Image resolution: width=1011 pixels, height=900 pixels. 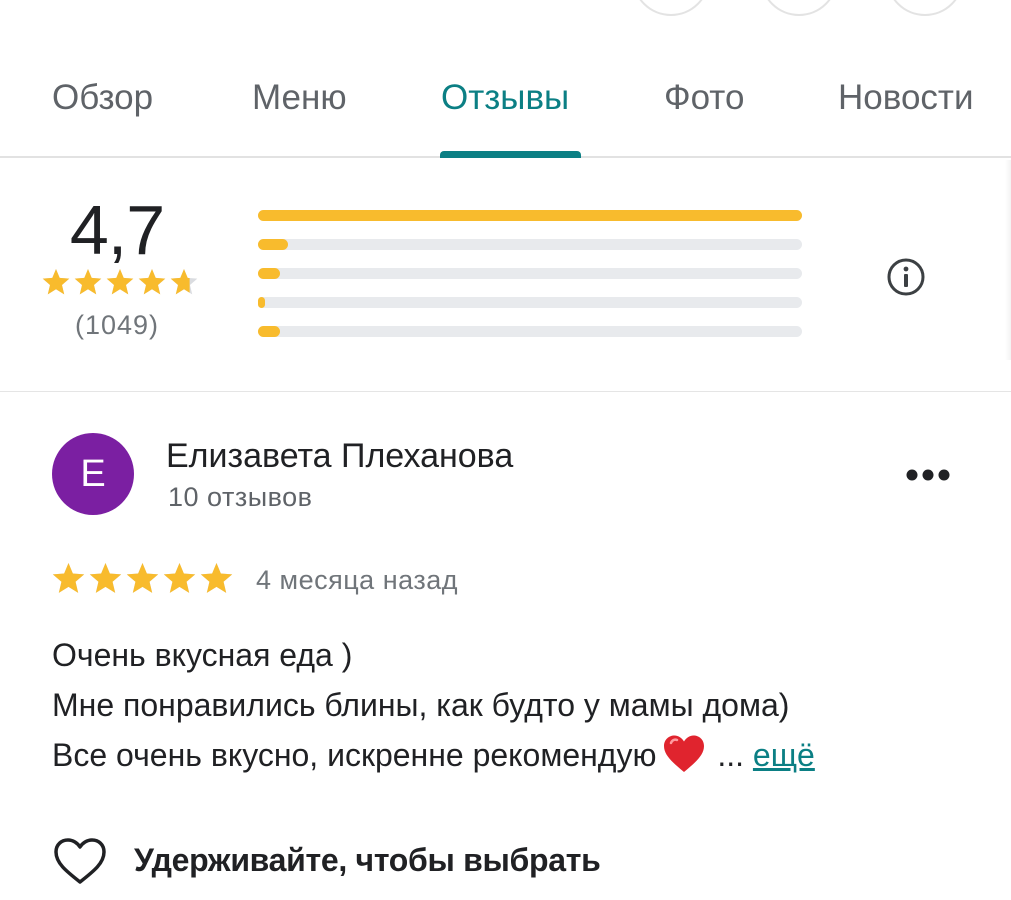 I want to click on rating-bar-1-stars, so click(x=530, y=331).